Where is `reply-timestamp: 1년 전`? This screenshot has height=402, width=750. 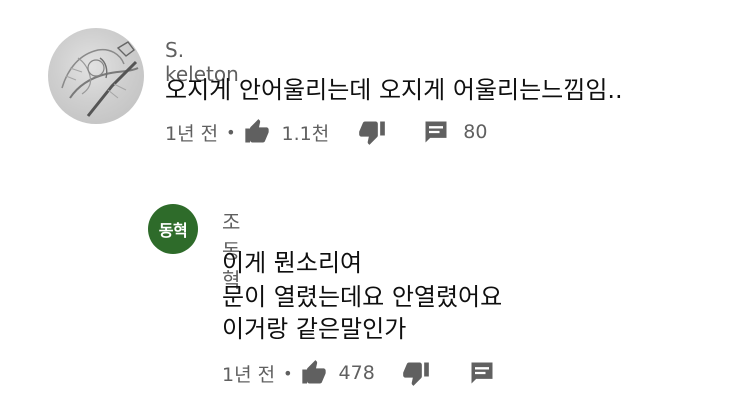
reply-timestamp: 1년 전 is located at coordinates (248, 373).